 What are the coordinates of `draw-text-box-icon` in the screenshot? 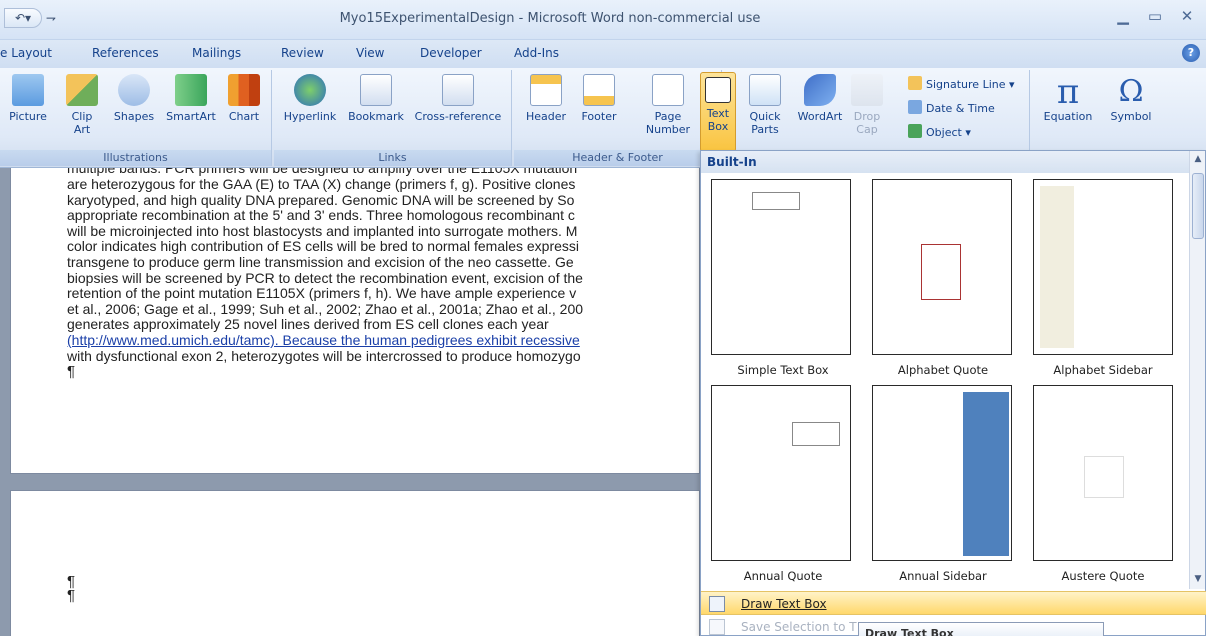 It's located at (717, 604).